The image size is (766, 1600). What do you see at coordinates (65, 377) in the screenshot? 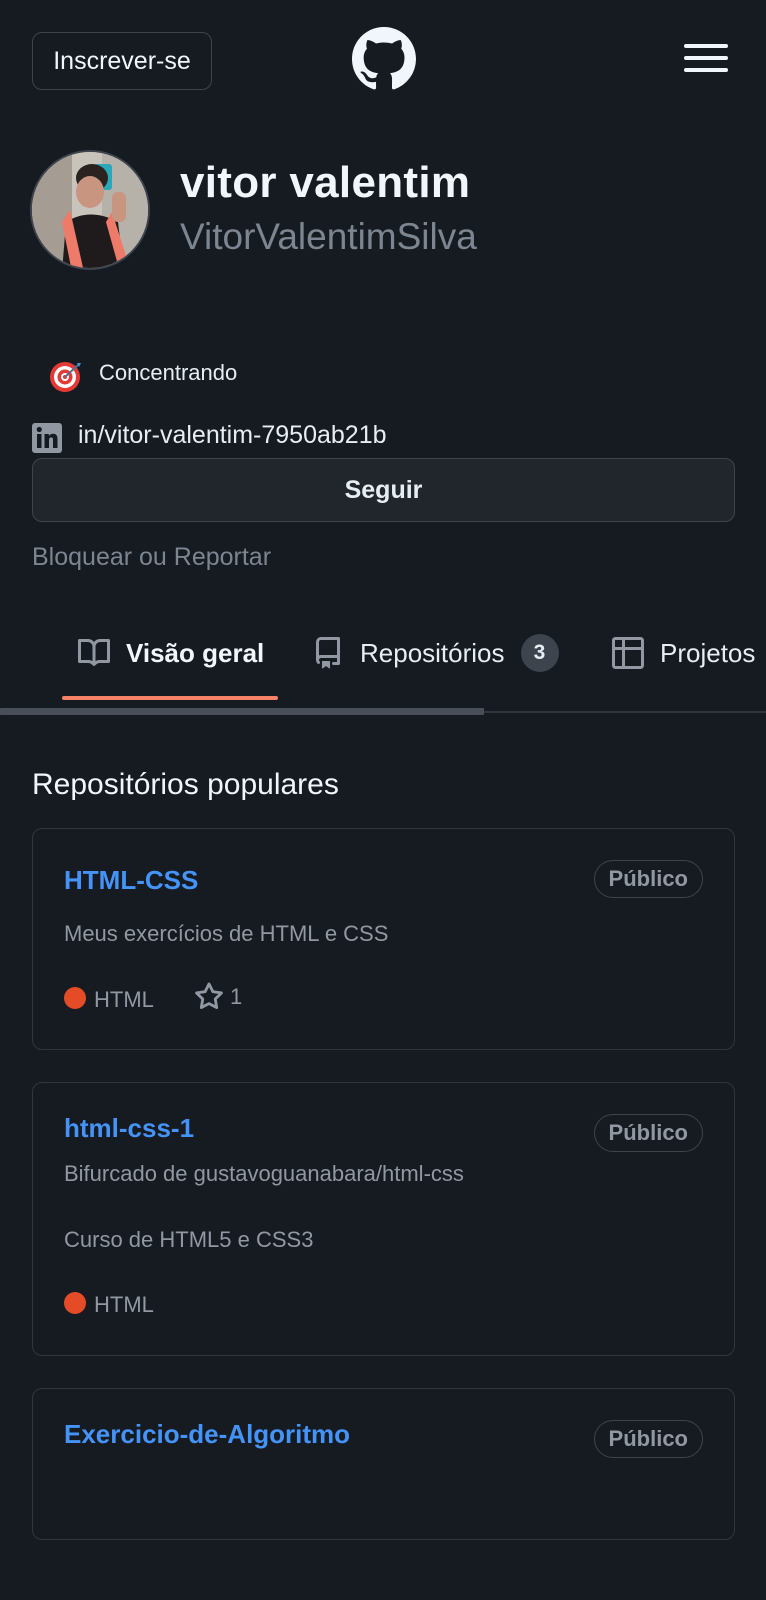
I see `direct-hit-emoji-icon` at bounding box center [65, 377].